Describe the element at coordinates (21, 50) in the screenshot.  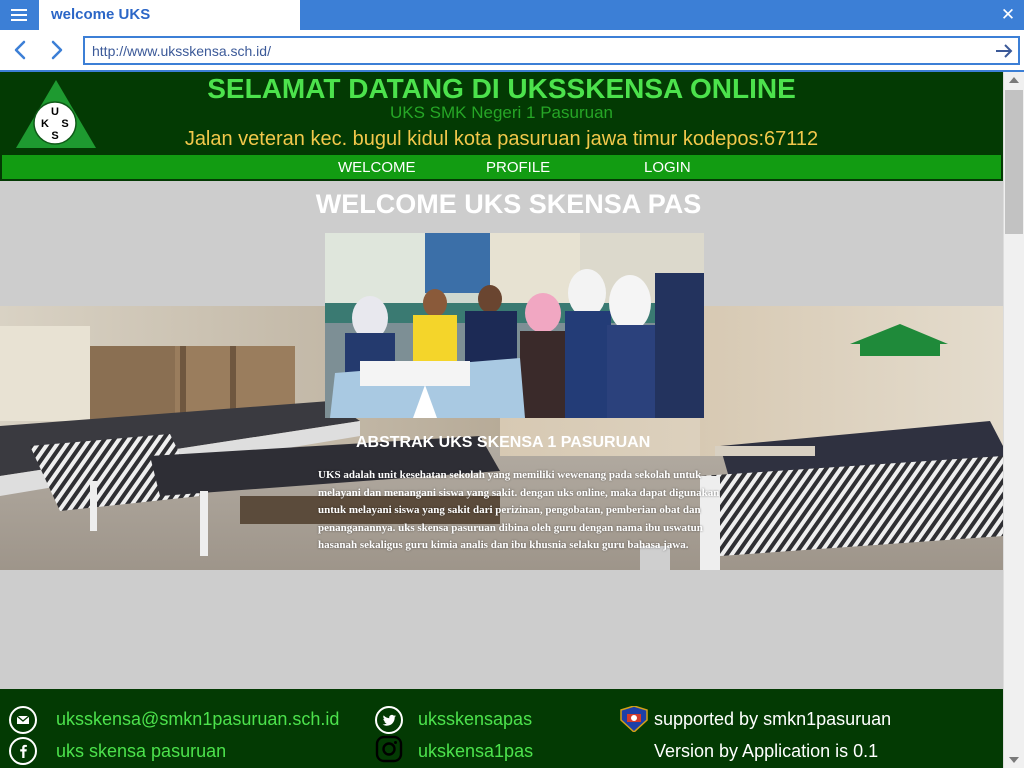
I see `back-arrow-icon` at that location.